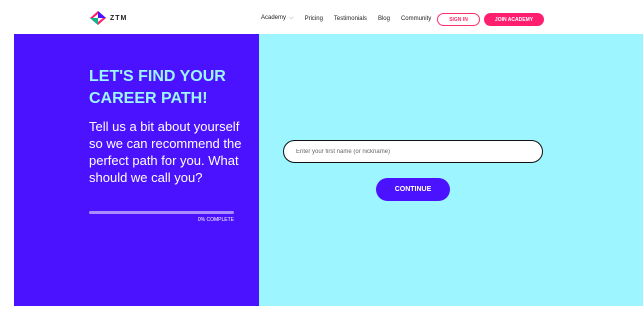 The width and height of the screenshot is (643, 314). I want to click on nav-academy: Academy ⌵, so click(277, 18).